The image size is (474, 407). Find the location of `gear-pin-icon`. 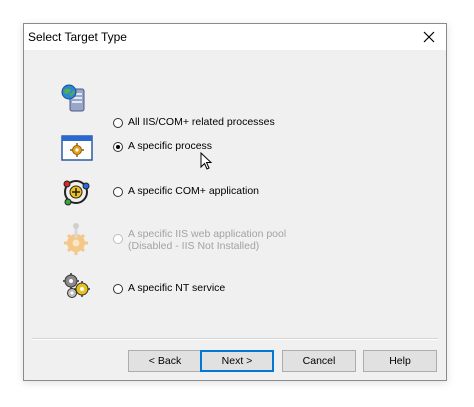

gear-pin-icon is located at coordinates (76, 239).